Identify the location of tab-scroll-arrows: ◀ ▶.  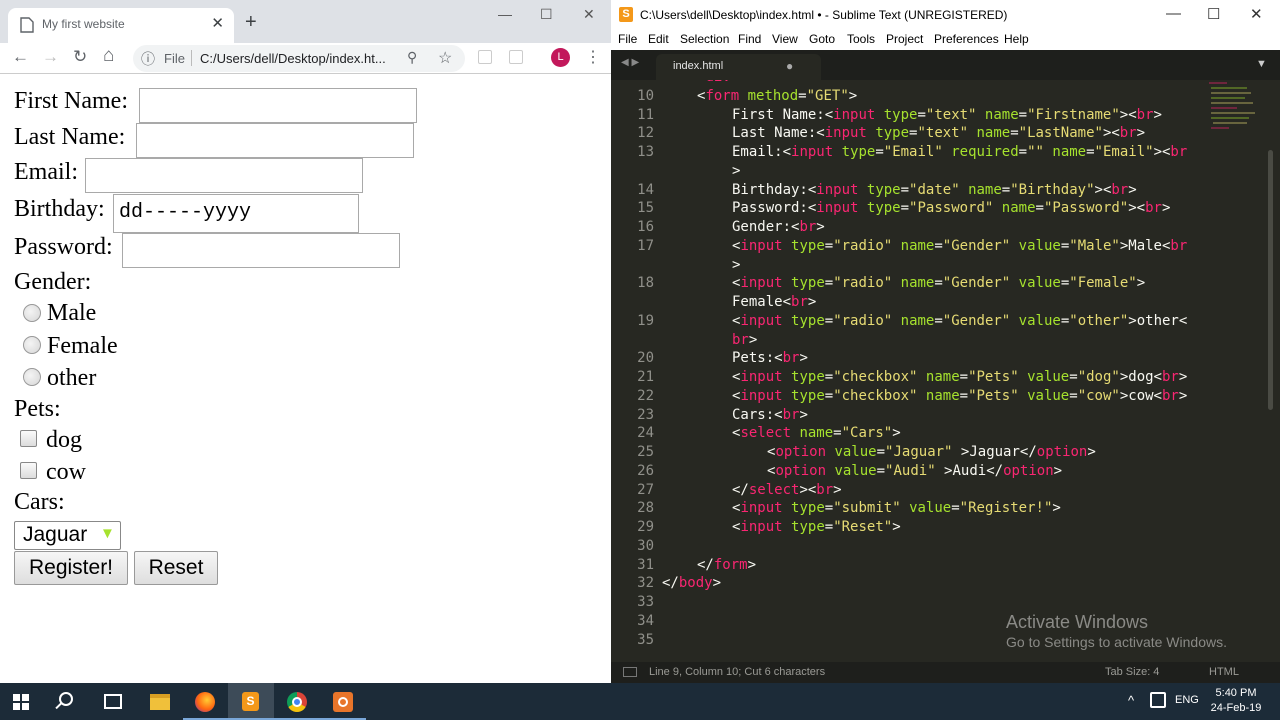
(630, 62).